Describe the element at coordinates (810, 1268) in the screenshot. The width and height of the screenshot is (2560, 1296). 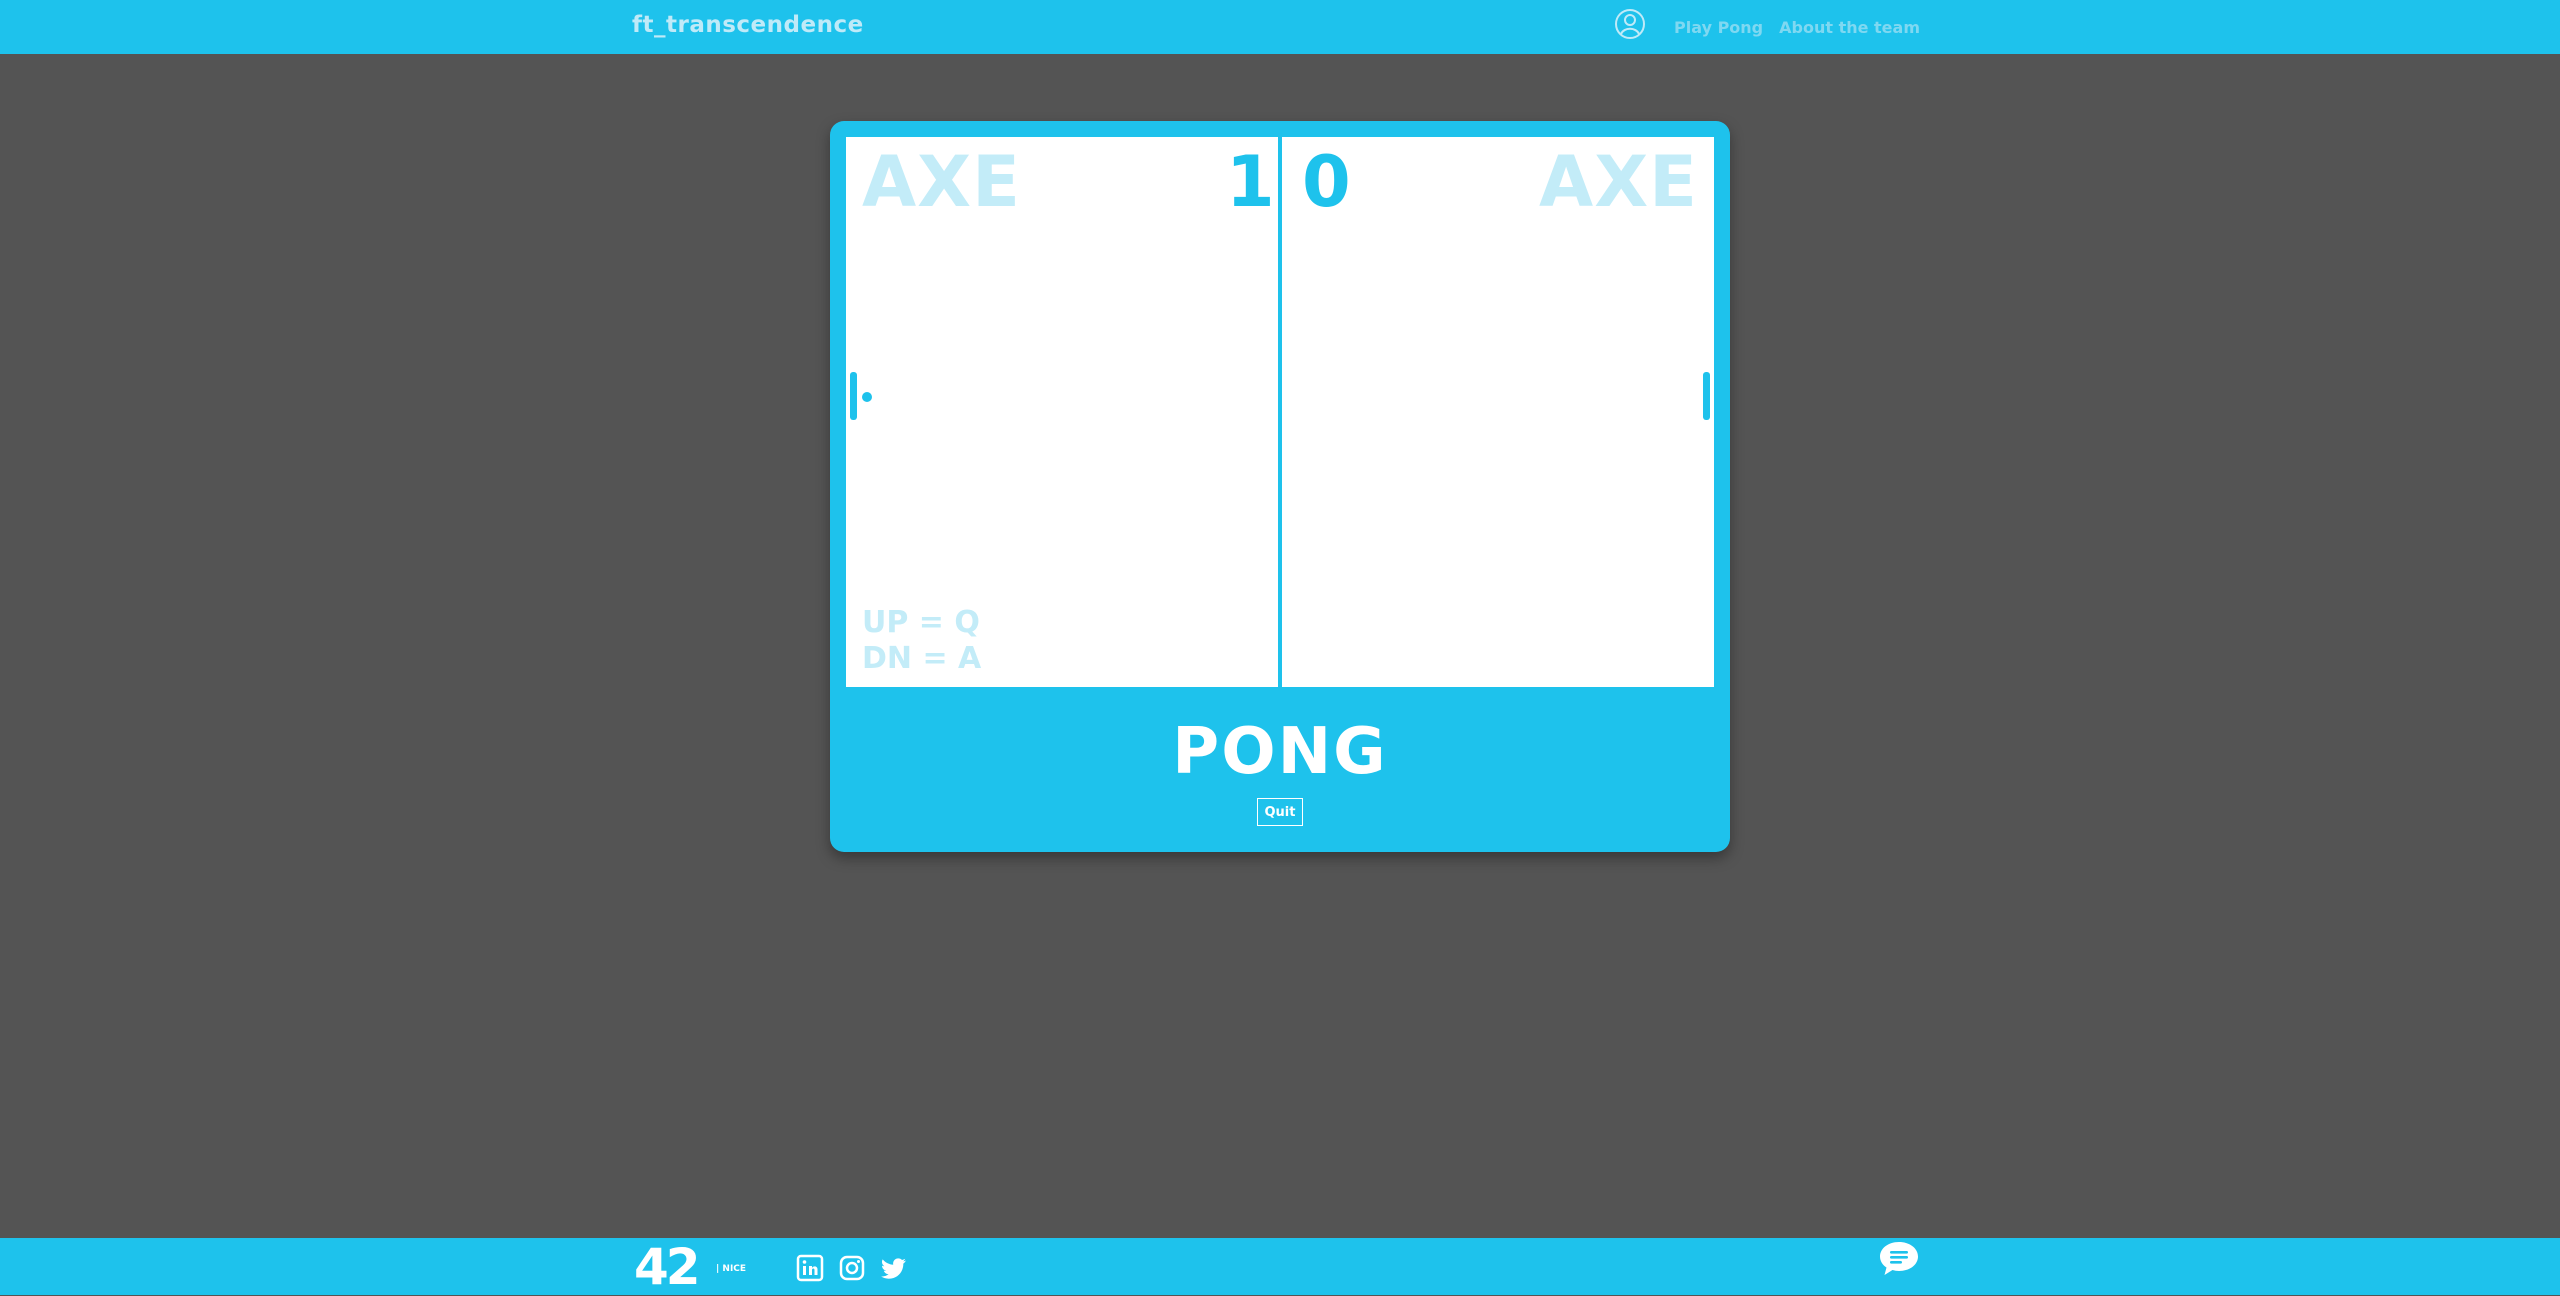
I see `linkedin-icon` at that location.